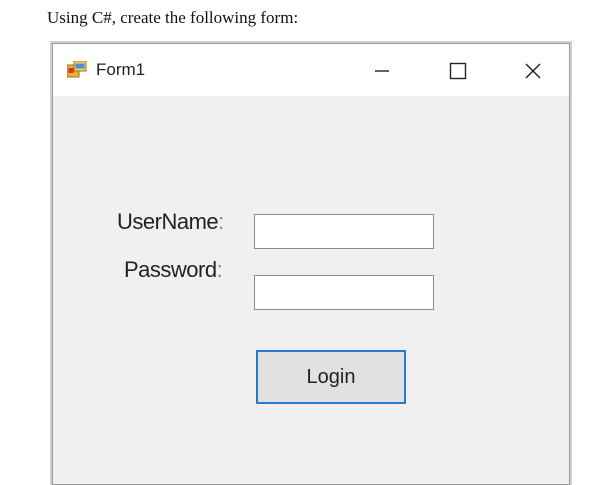 This screenshot has width=614, height=485. What do you see at coordinates (219, 269) in the screenshot?
I see `password-colon: :` at bounding box center [219, 269].